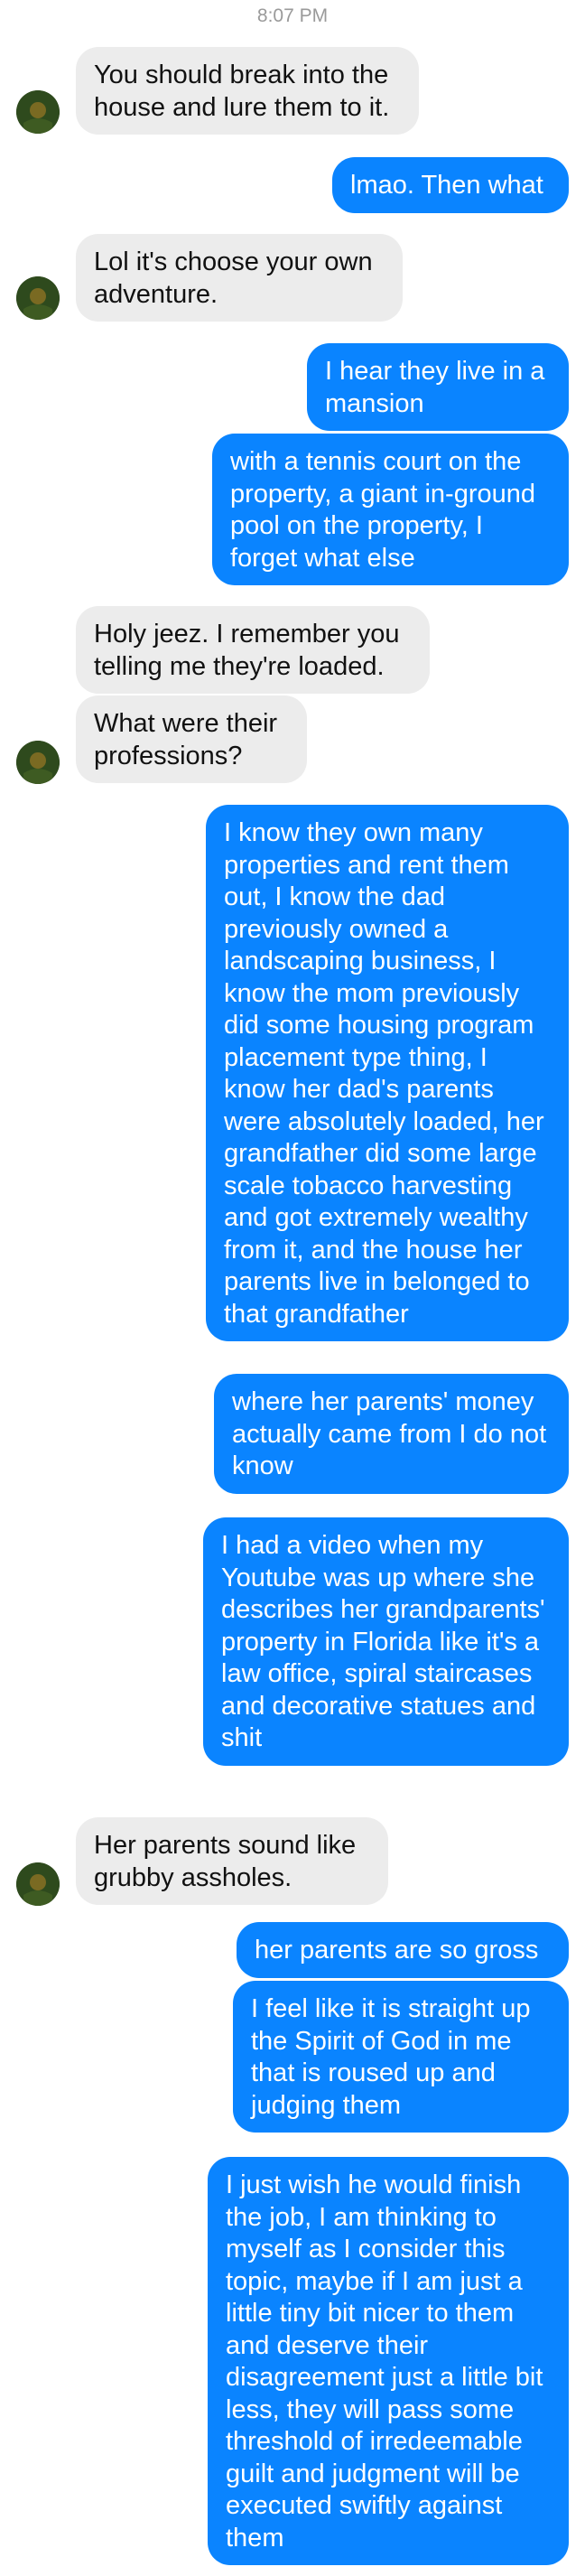 This screenshot has width=585, height=2576. What do you see at coordinates (403, 1950) in the screenshot?
I see `outgoing-message: her parents are so gross` at bounding box center [403, 1950].